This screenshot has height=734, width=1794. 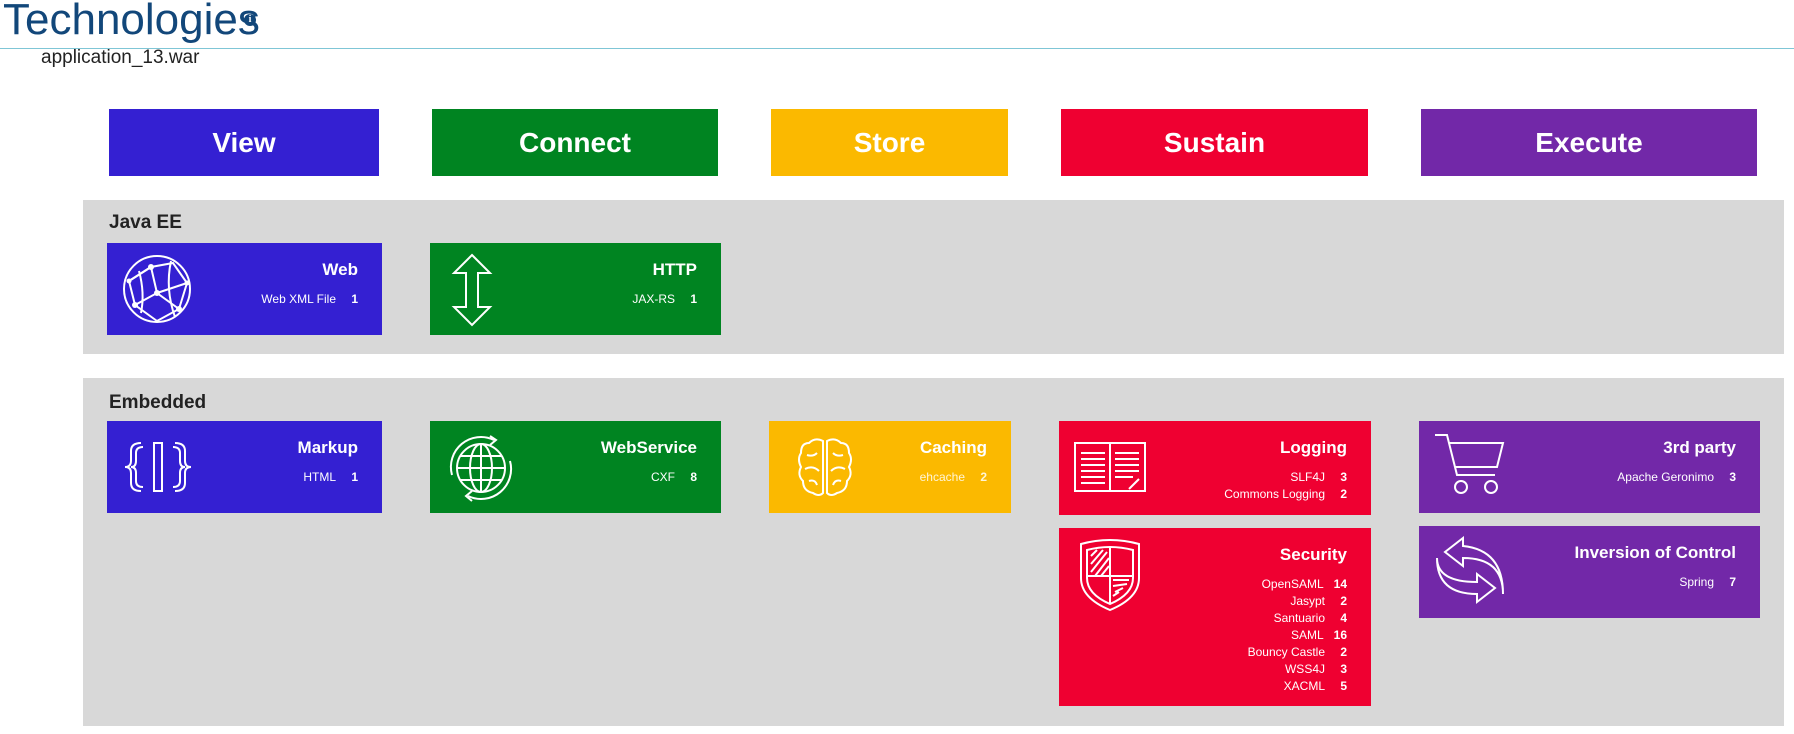 What do you see at coordinates (1307, 477) in the screenshot?
I see `tech-name: SLF4J` at bounding box center [1307, 477].